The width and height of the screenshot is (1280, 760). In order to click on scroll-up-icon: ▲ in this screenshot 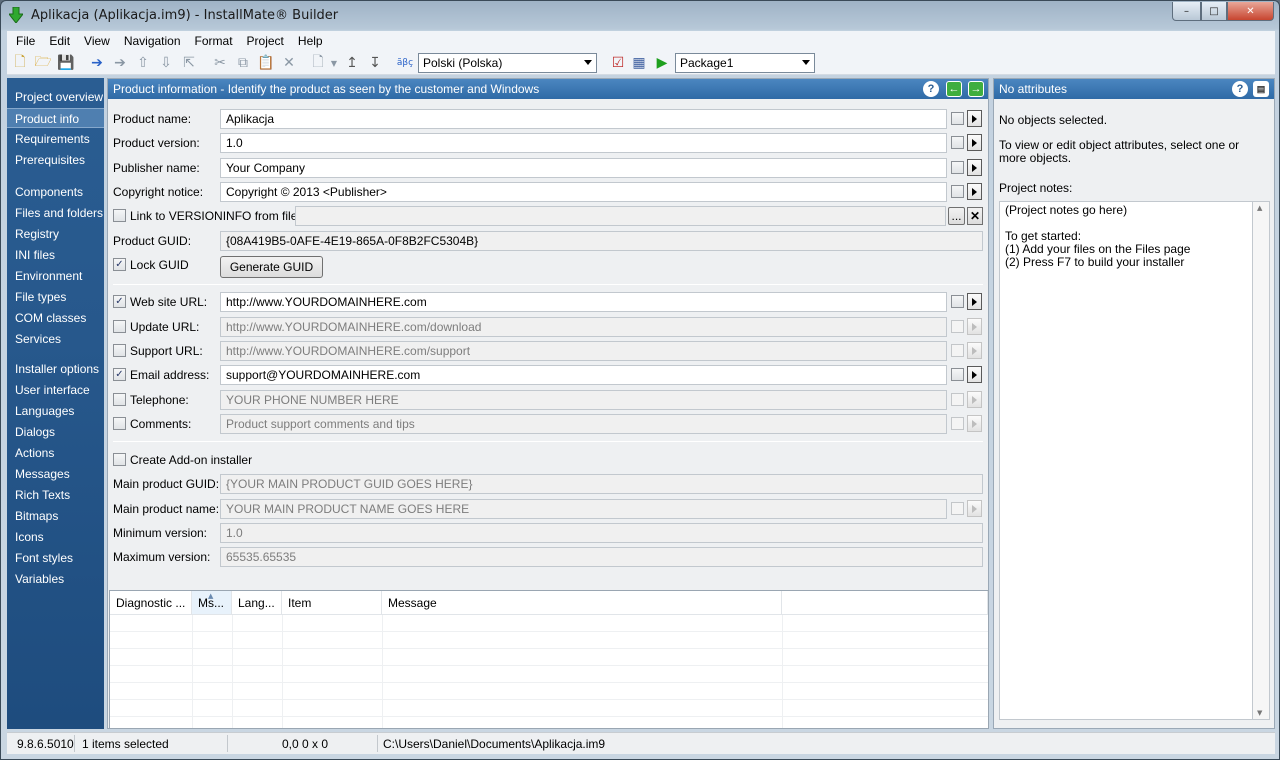, I will do `click(1259, 208)`.